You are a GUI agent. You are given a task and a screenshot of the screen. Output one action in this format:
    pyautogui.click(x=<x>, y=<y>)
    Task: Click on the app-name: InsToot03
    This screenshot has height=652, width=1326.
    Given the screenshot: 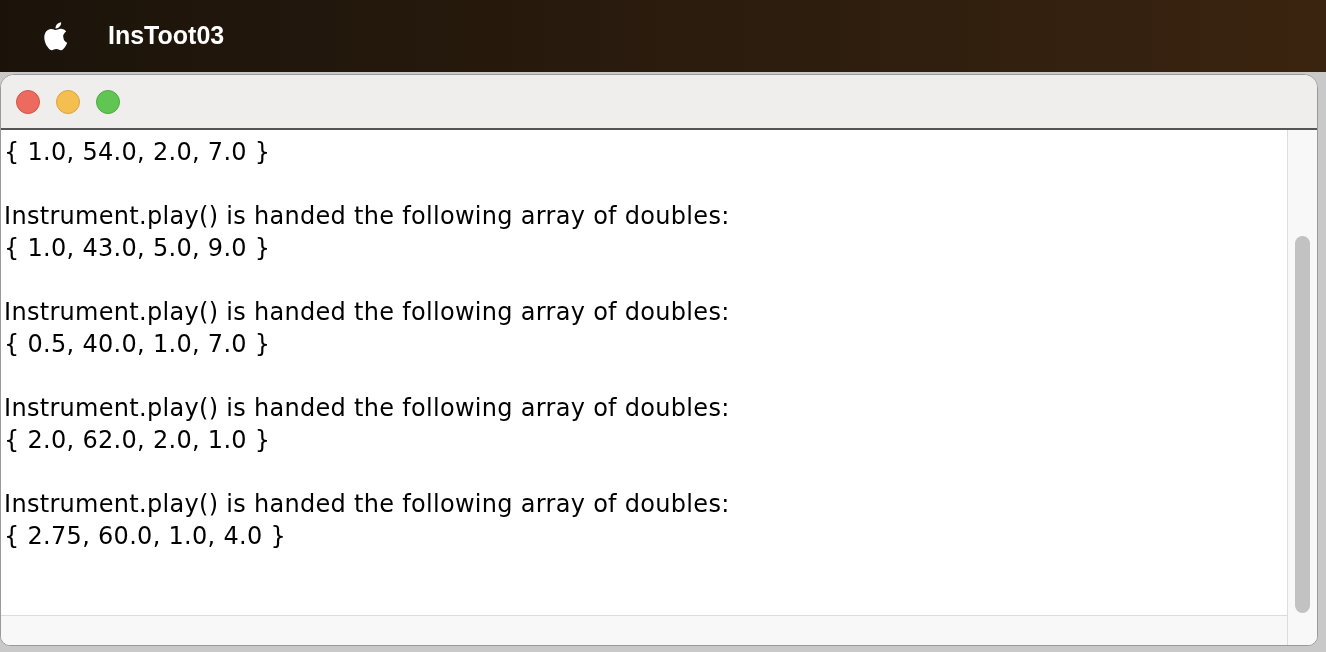 What is the action you would take?
    pyautogui.click(x=166, y=36)
    